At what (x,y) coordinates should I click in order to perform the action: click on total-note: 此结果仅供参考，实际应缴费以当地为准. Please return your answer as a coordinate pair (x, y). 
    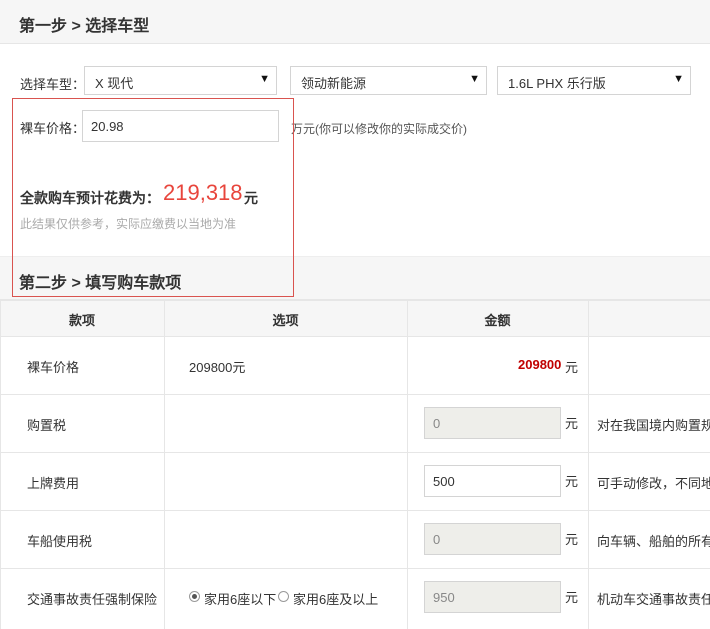
    Looking at the image, I should click on (128, 224).